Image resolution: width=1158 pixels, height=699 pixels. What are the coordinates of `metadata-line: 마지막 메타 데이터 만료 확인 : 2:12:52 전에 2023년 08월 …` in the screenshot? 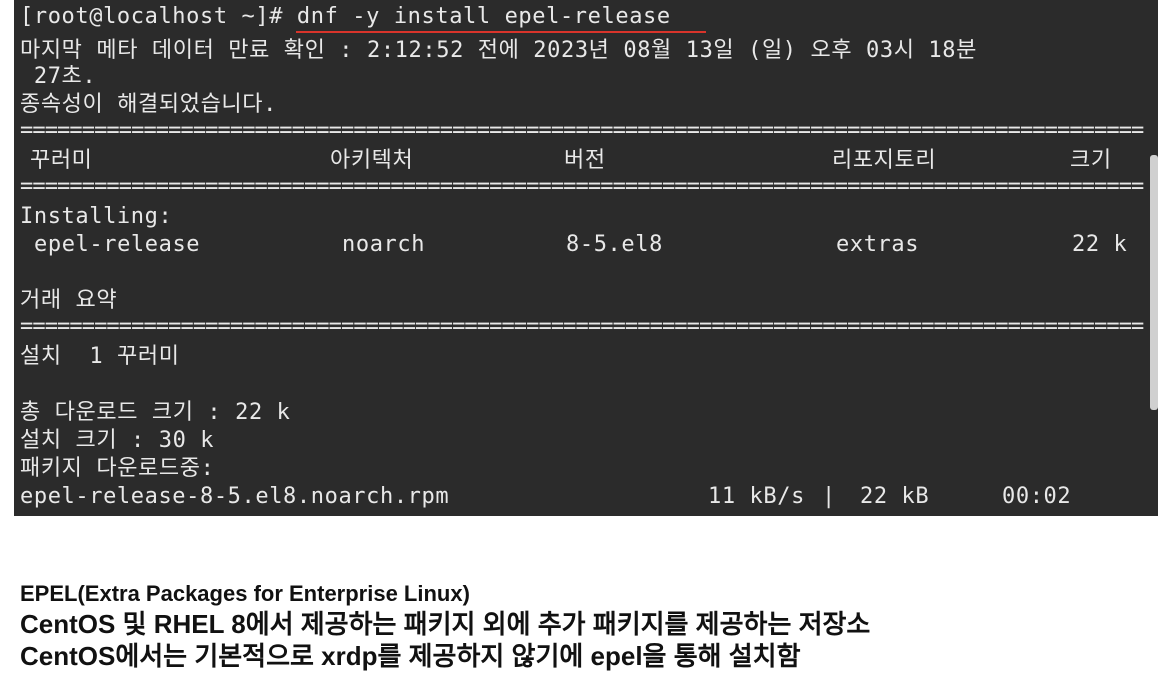 It's located at (498, 50).